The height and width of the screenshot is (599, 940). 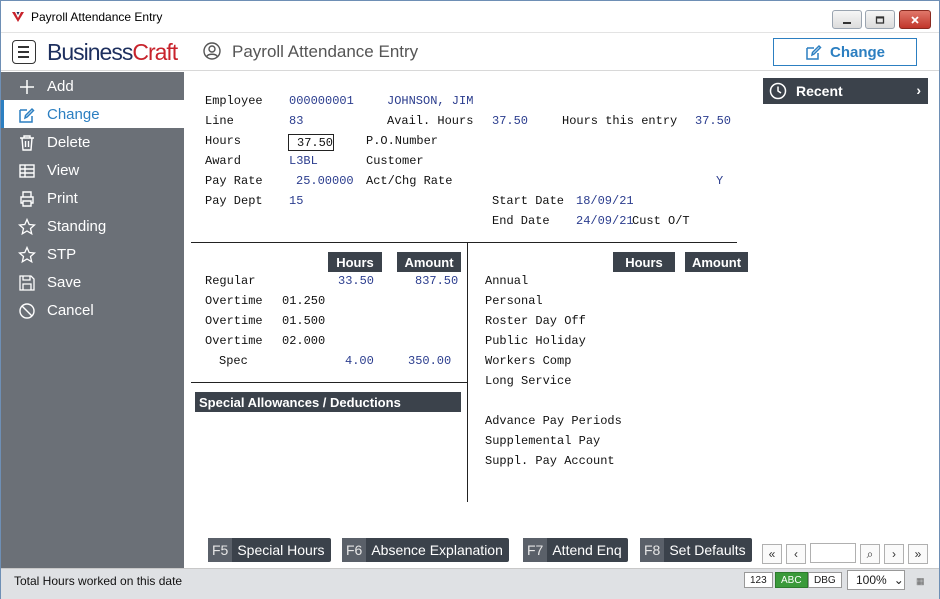 What do you see at coordinates (845, 91) in the screenshot?
I see `recent-panel-button: Recent ›` at bounding box center [845, 91].